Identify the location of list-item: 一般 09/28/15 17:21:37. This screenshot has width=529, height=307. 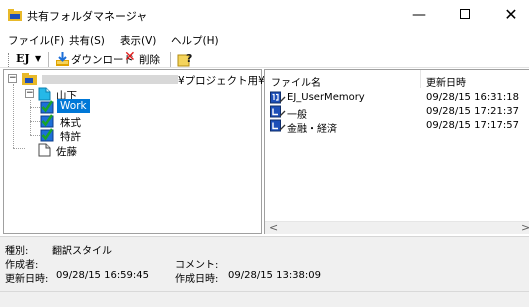
(397, 113).